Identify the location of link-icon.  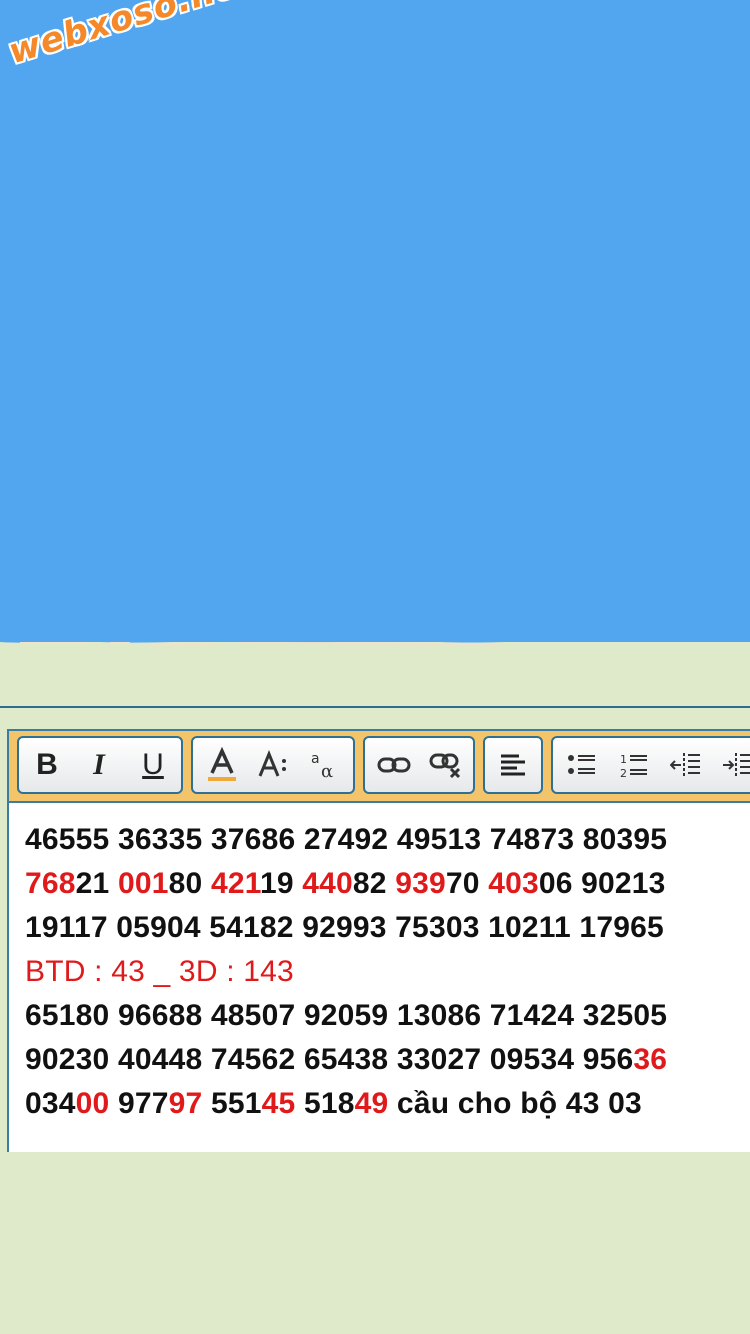
(394, 765).